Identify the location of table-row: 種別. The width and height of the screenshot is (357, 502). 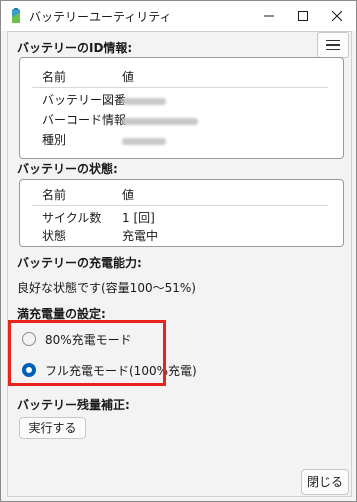
(181, 141).